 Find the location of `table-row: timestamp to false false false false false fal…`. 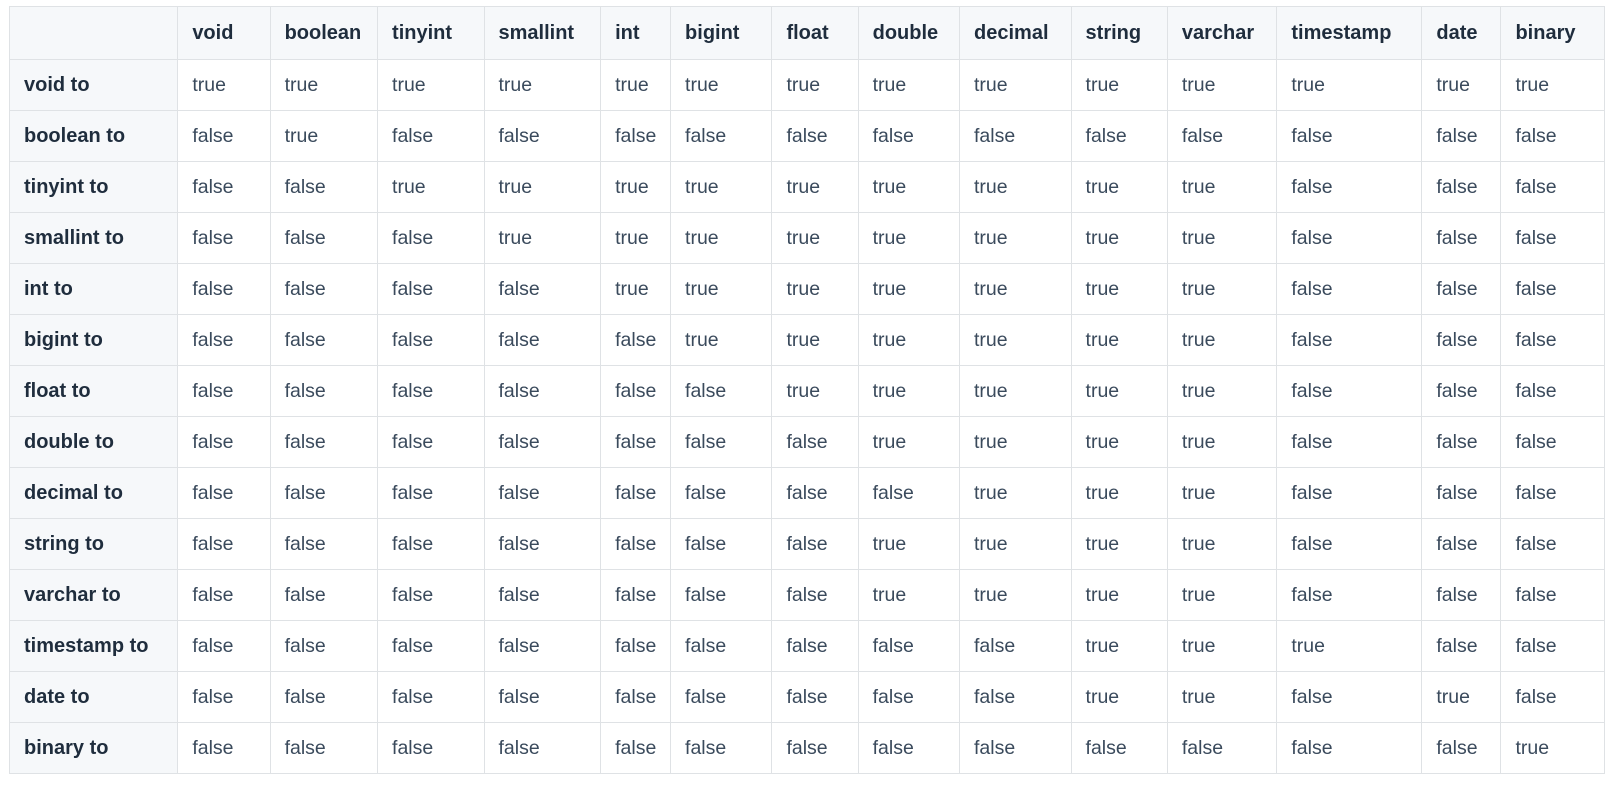

table-row: timestamp to false false false false false fal… is located at coordinates (806, 646).